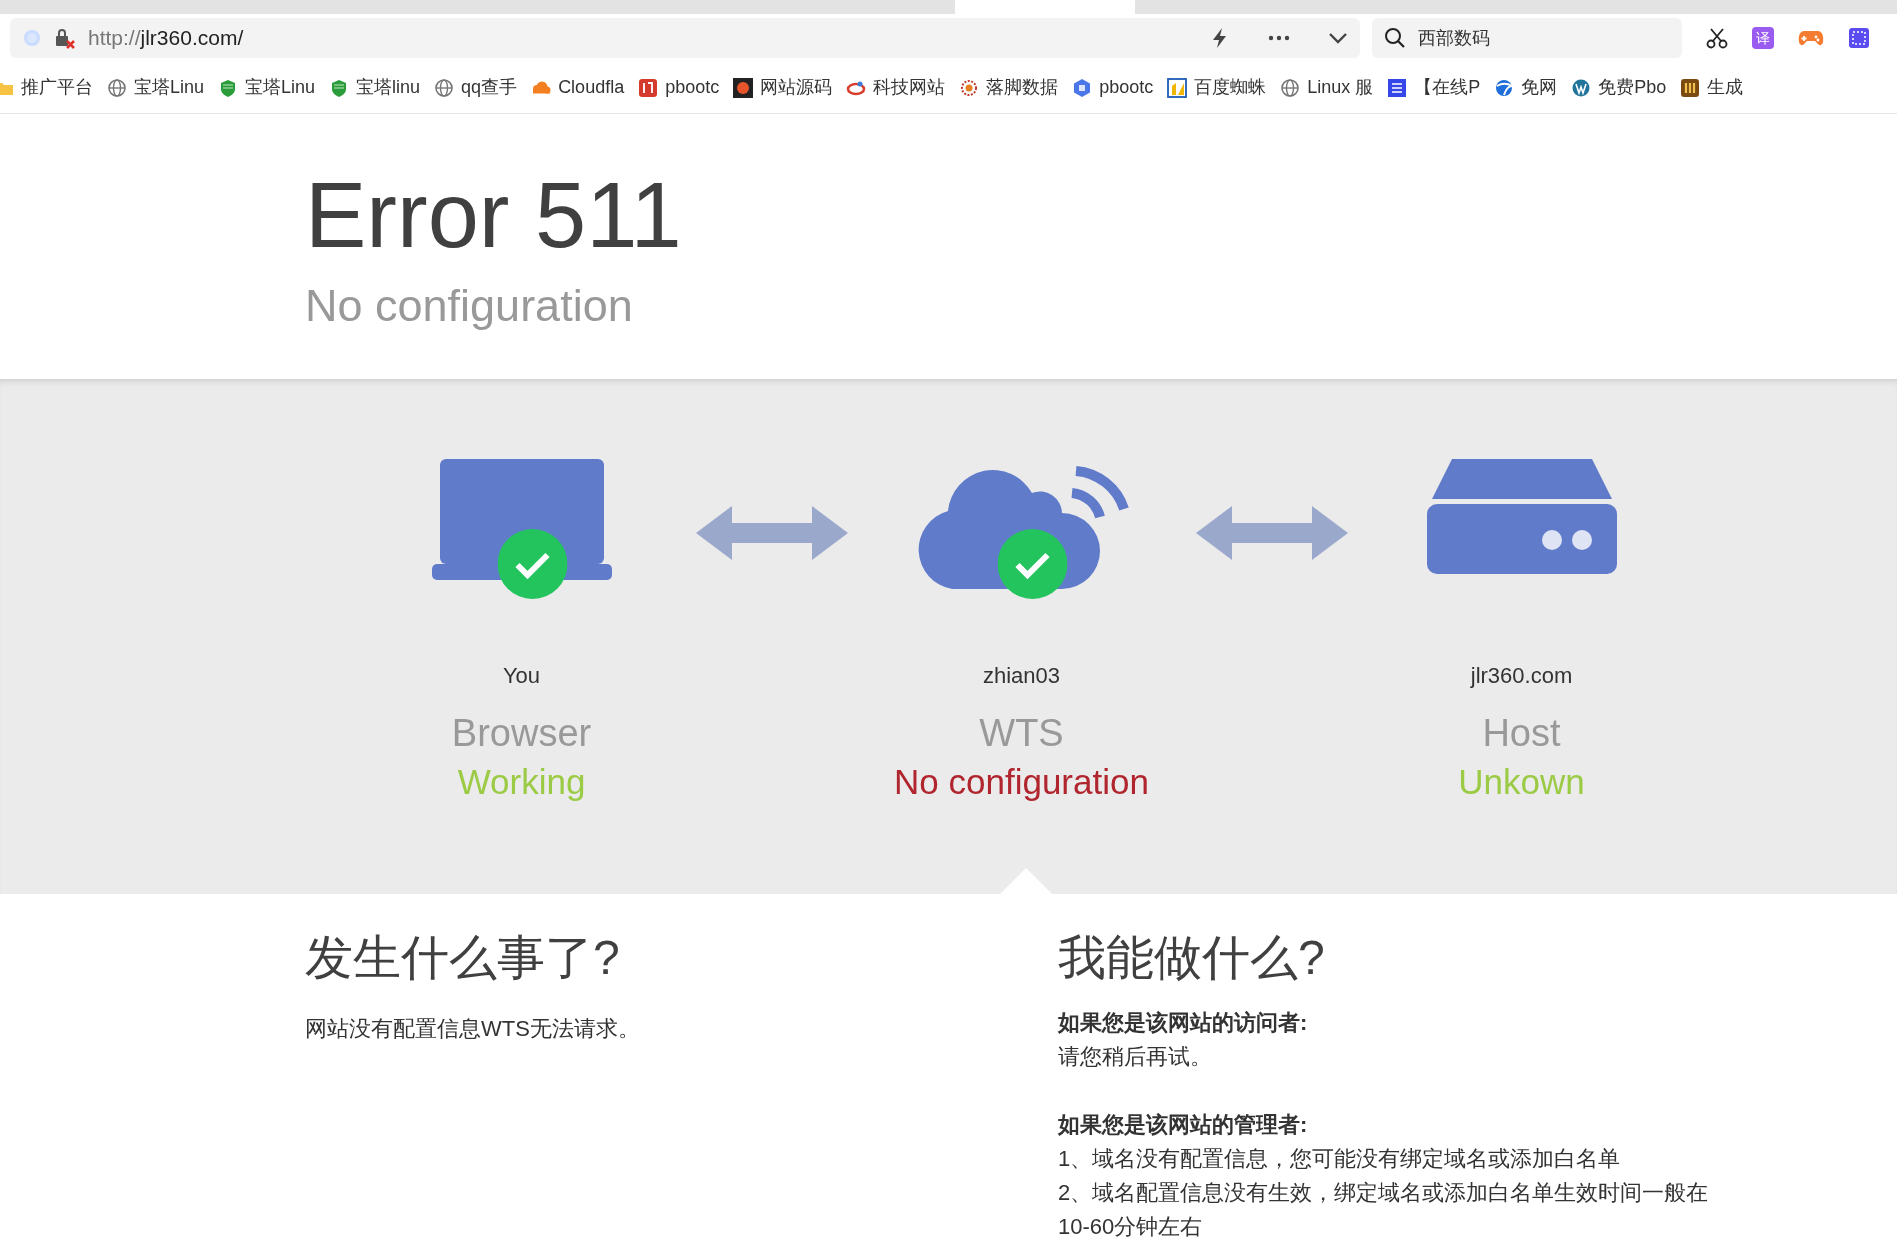 The width and height of the screenshot is (1897, 1253). Describe the element at coordinates (743, 87) in the screenshot. I see `sun-icon` at that location.